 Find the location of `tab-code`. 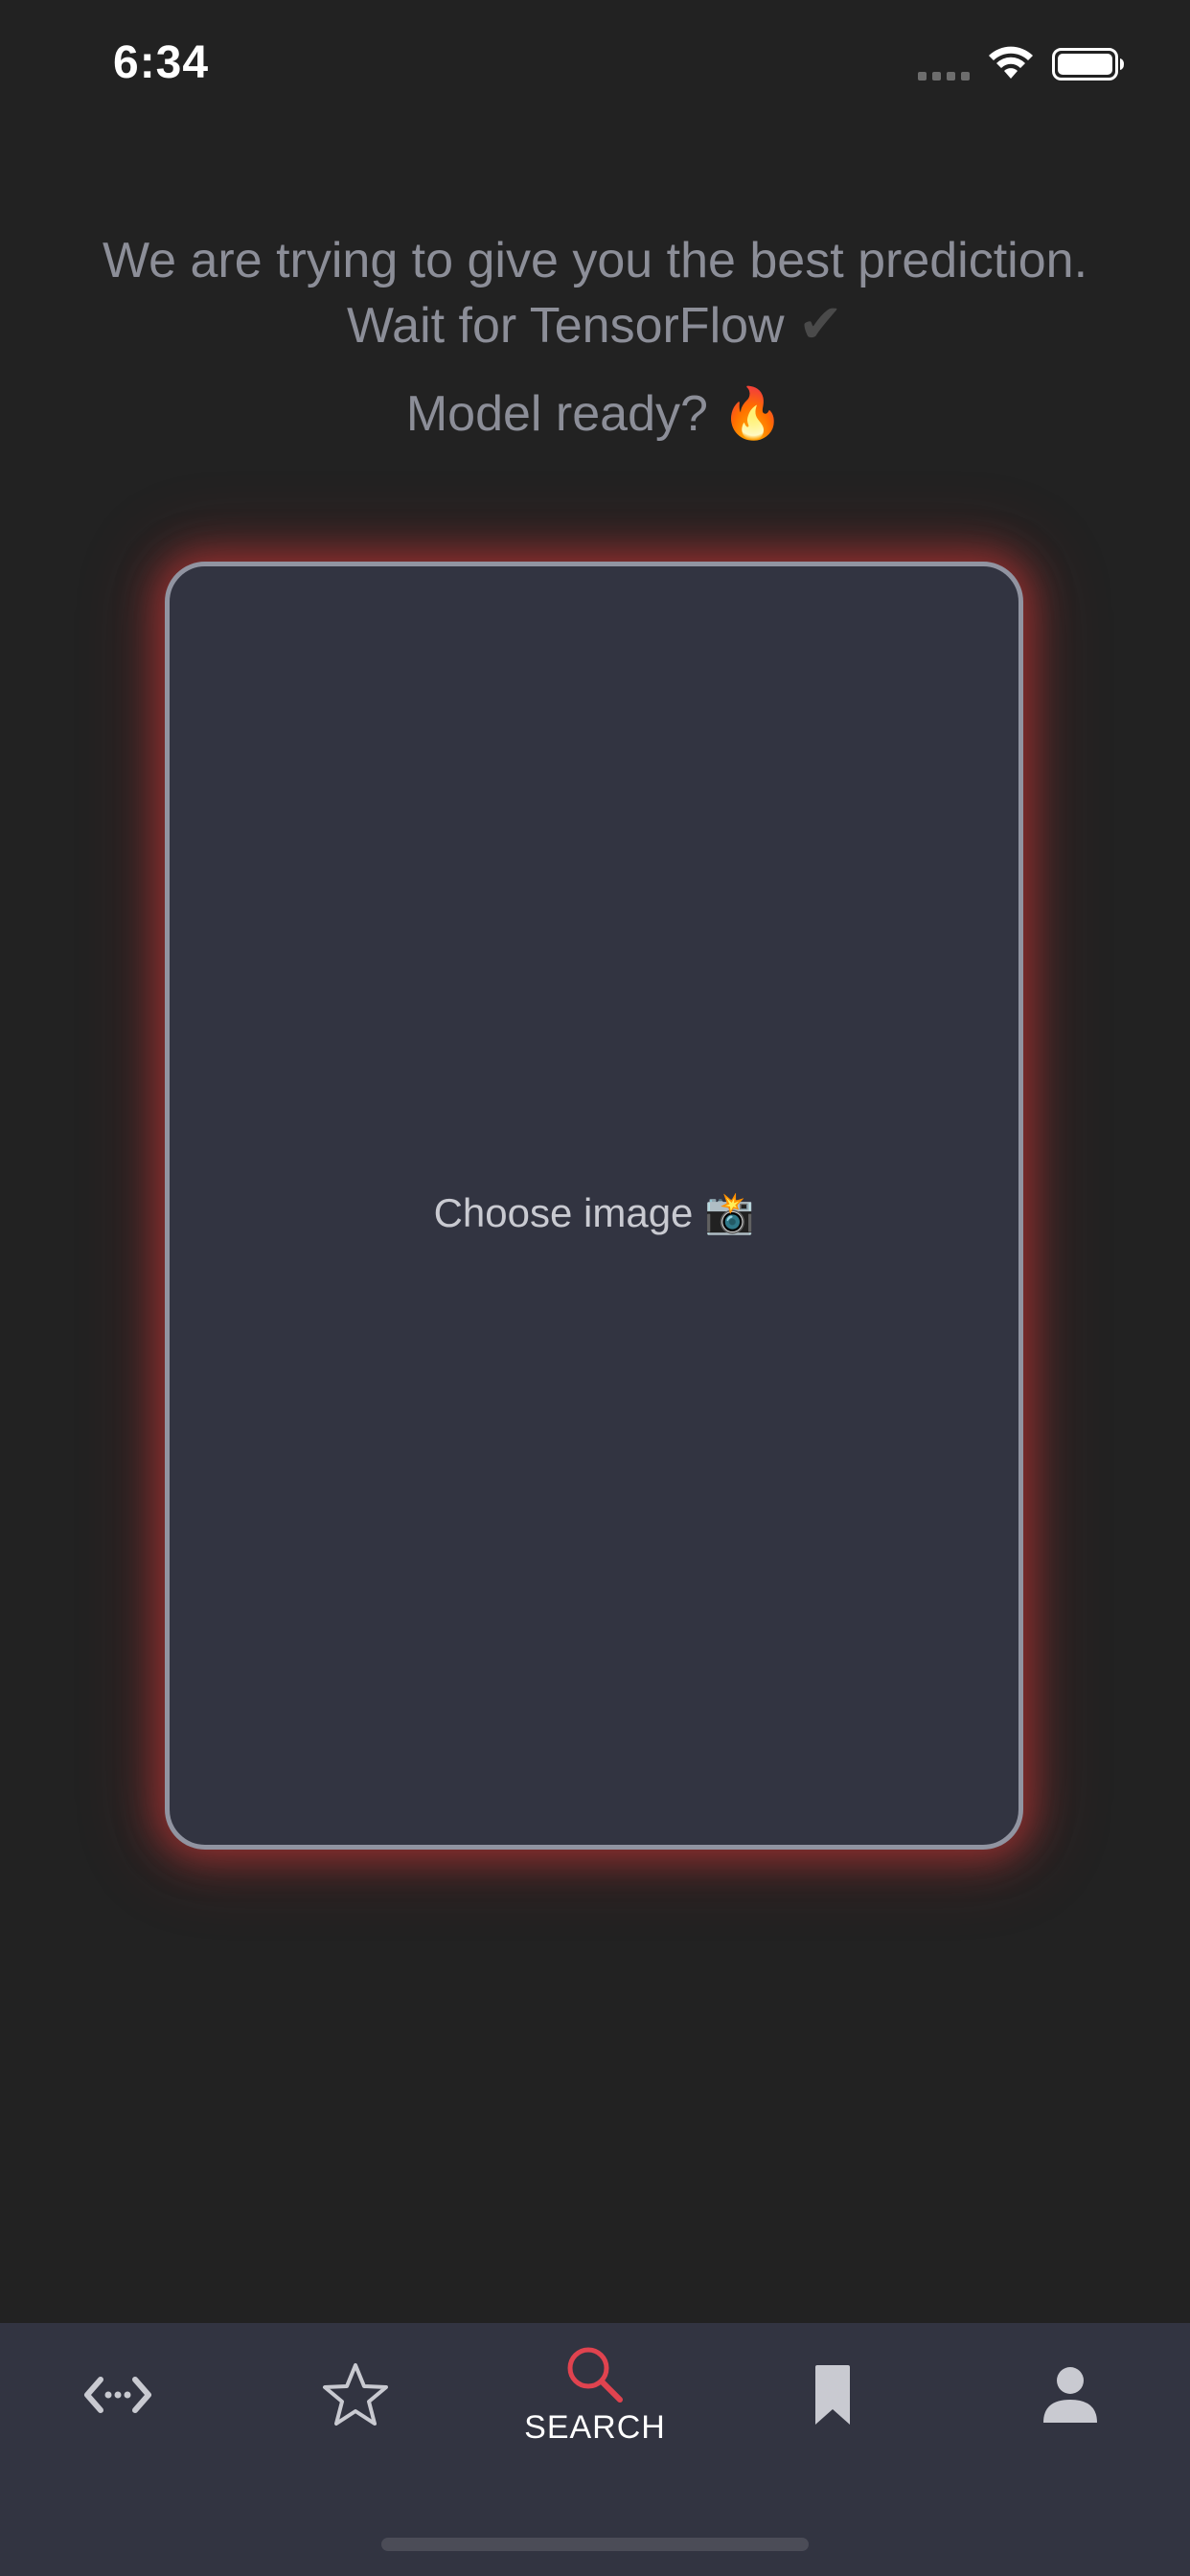

tab-code is located at coordinates (118, 2395).